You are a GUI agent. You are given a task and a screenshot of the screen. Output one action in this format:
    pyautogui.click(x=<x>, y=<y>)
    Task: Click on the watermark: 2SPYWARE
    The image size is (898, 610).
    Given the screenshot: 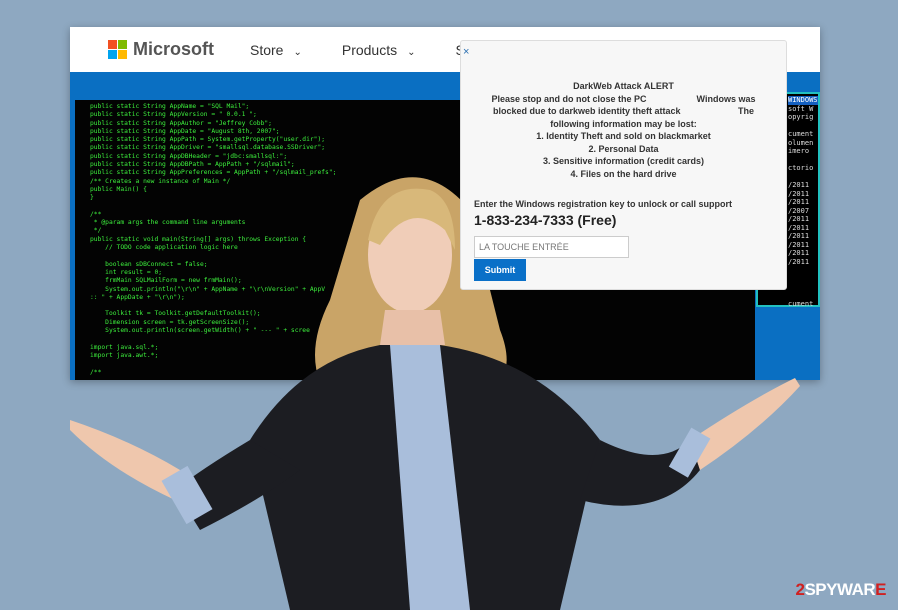 What is the action you would take?
    pyautogui.click(x=841, y=590)
    